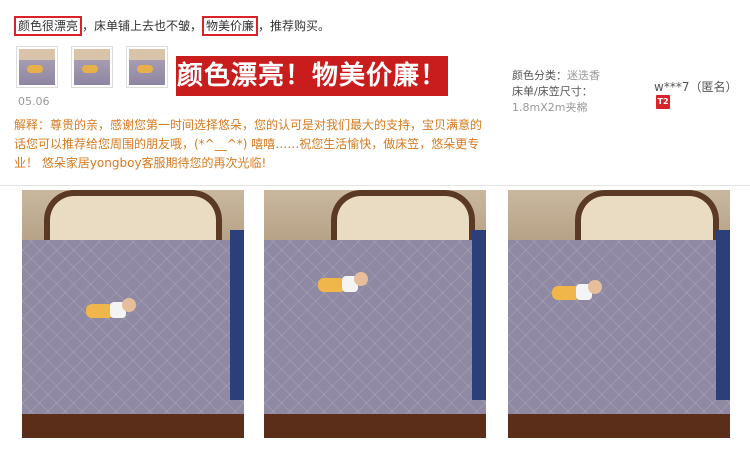  I want to click on product-spec: 颜色分类：迷迭香 床单/床笠尺寸： 1.8mX2m夹棉, so click(556, 92).